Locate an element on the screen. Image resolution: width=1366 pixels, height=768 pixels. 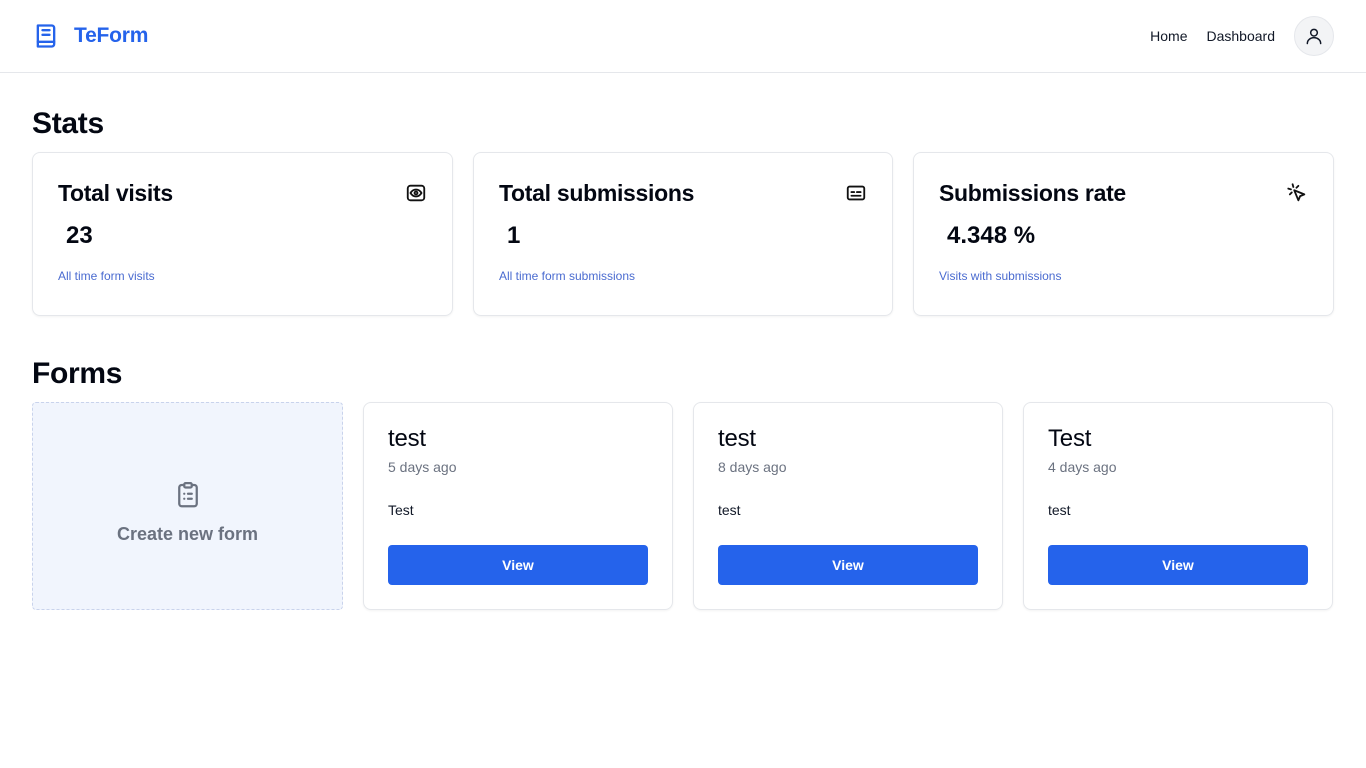
brand-logo-link: TeForm is located at coordinates (90, 36).